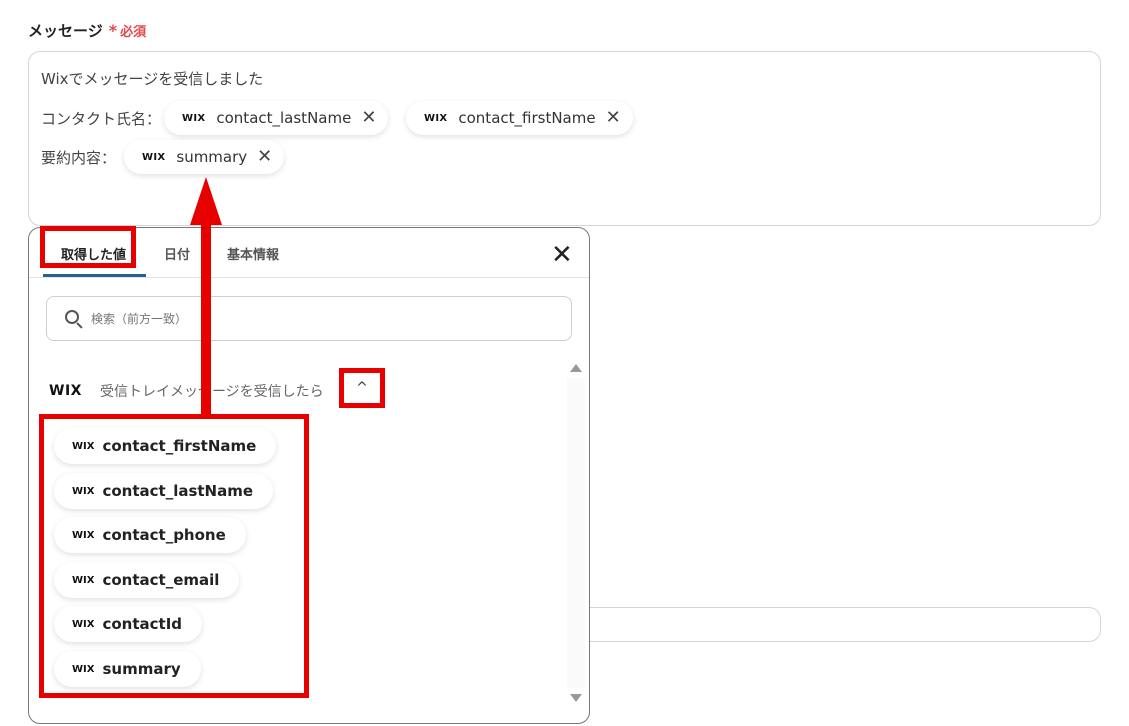  What do you see at coordinates (212, 157) in the screenshot?
I see `chip-label: summary` at bounding box center [212, 157].